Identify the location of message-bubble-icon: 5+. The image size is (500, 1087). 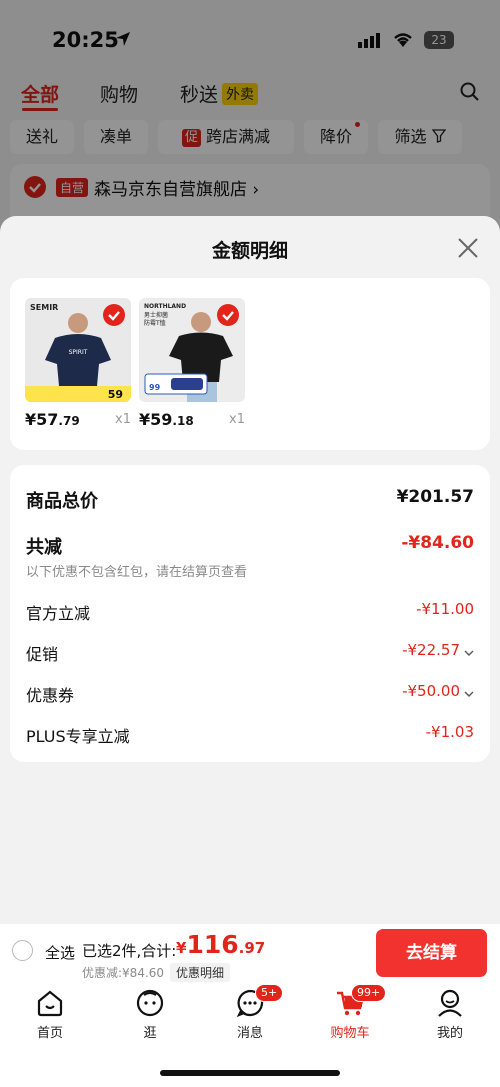
(259, 1001).